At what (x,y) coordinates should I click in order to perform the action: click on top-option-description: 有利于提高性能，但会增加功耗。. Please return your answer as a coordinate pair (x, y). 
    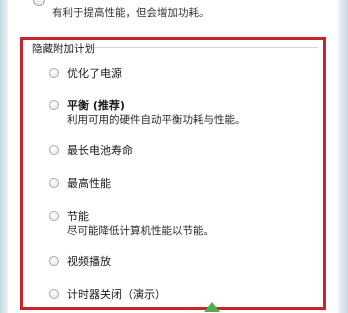
    Looking at the image, I should click on (131, 13).